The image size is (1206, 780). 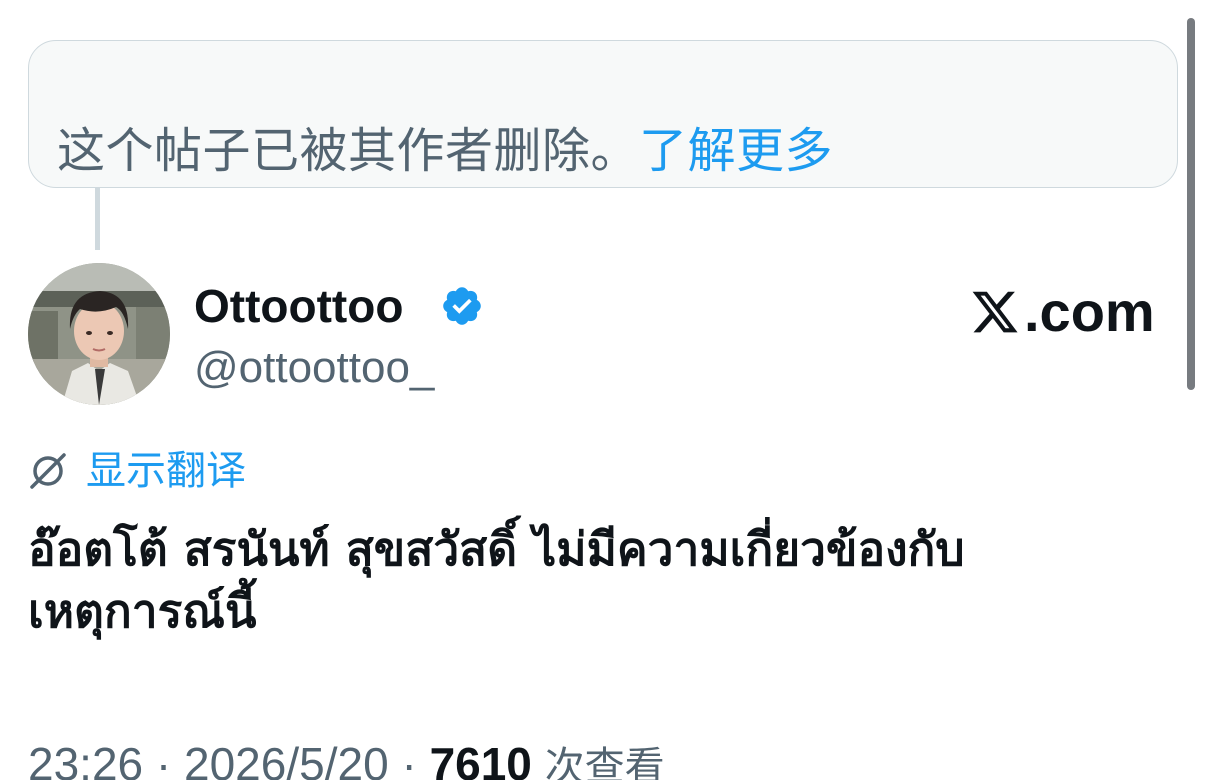 I want to click on show-translation-label: 显示翻译, so click(x=166, y=471).